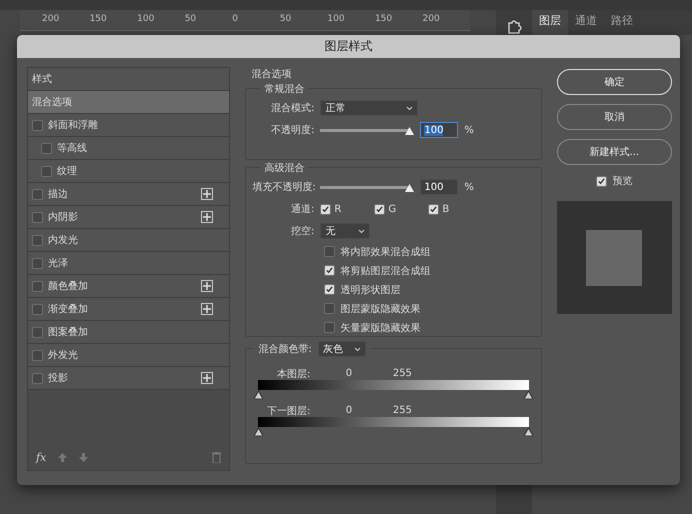  Describe the element at coordinates (614, 258) in the screenshot. I see `preview-square` at that location.